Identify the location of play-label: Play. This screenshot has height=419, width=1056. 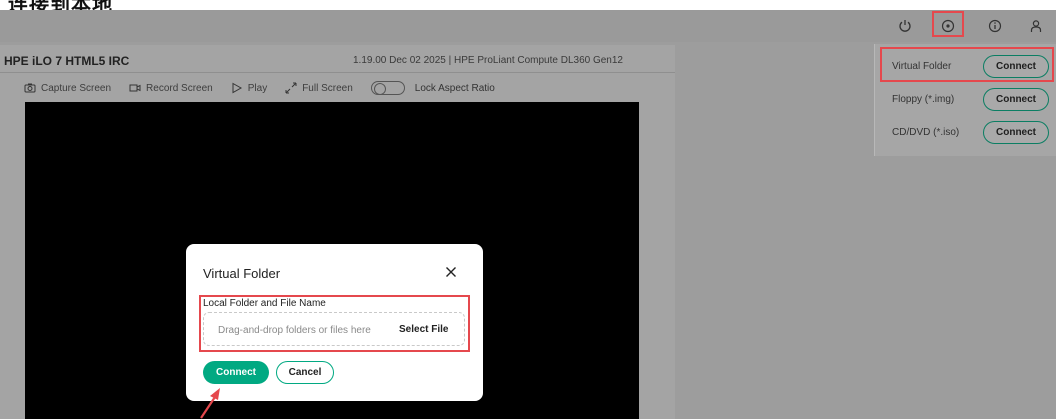
(257, 88).